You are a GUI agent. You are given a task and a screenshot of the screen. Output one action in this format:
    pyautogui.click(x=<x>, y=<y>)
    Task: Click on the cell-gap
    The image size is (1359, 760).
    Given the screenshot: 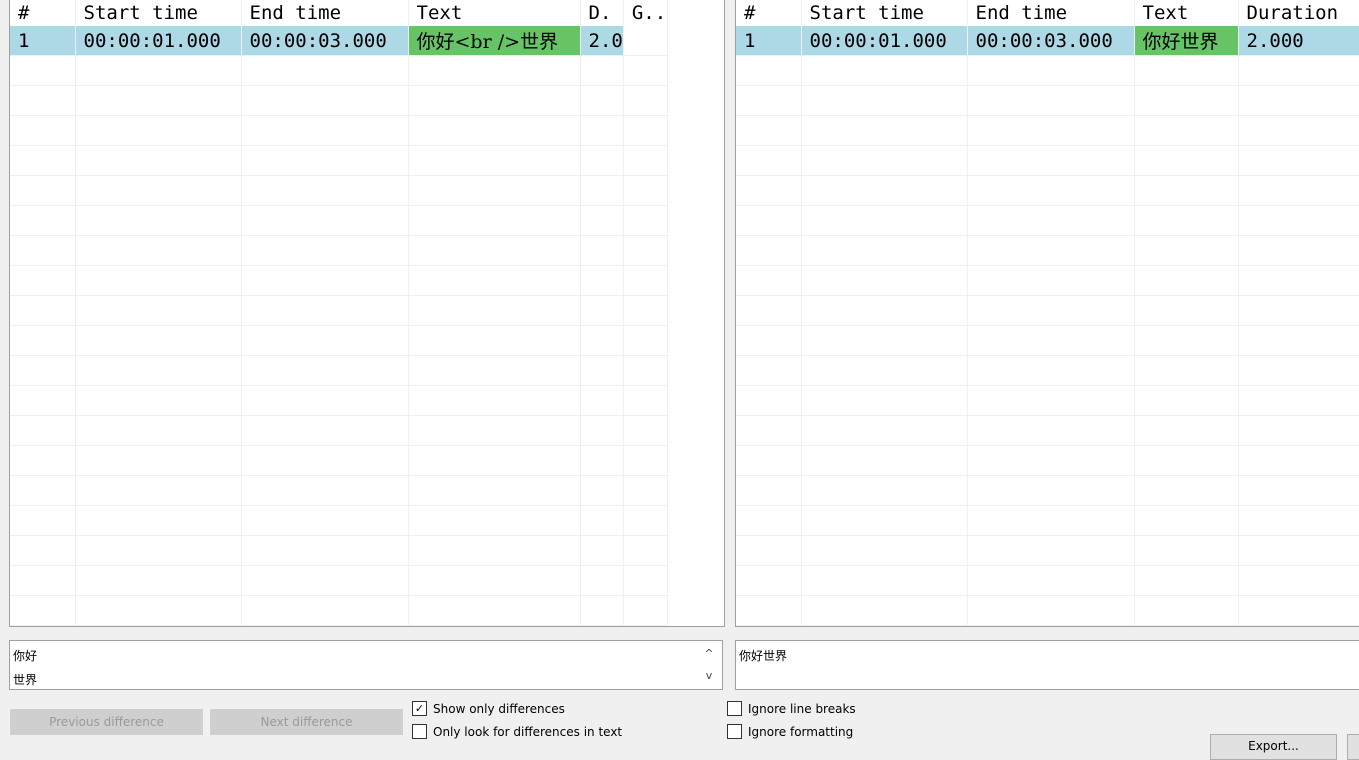 What is the action you would take?
    pyautogui.click(x=645, y=41)
    